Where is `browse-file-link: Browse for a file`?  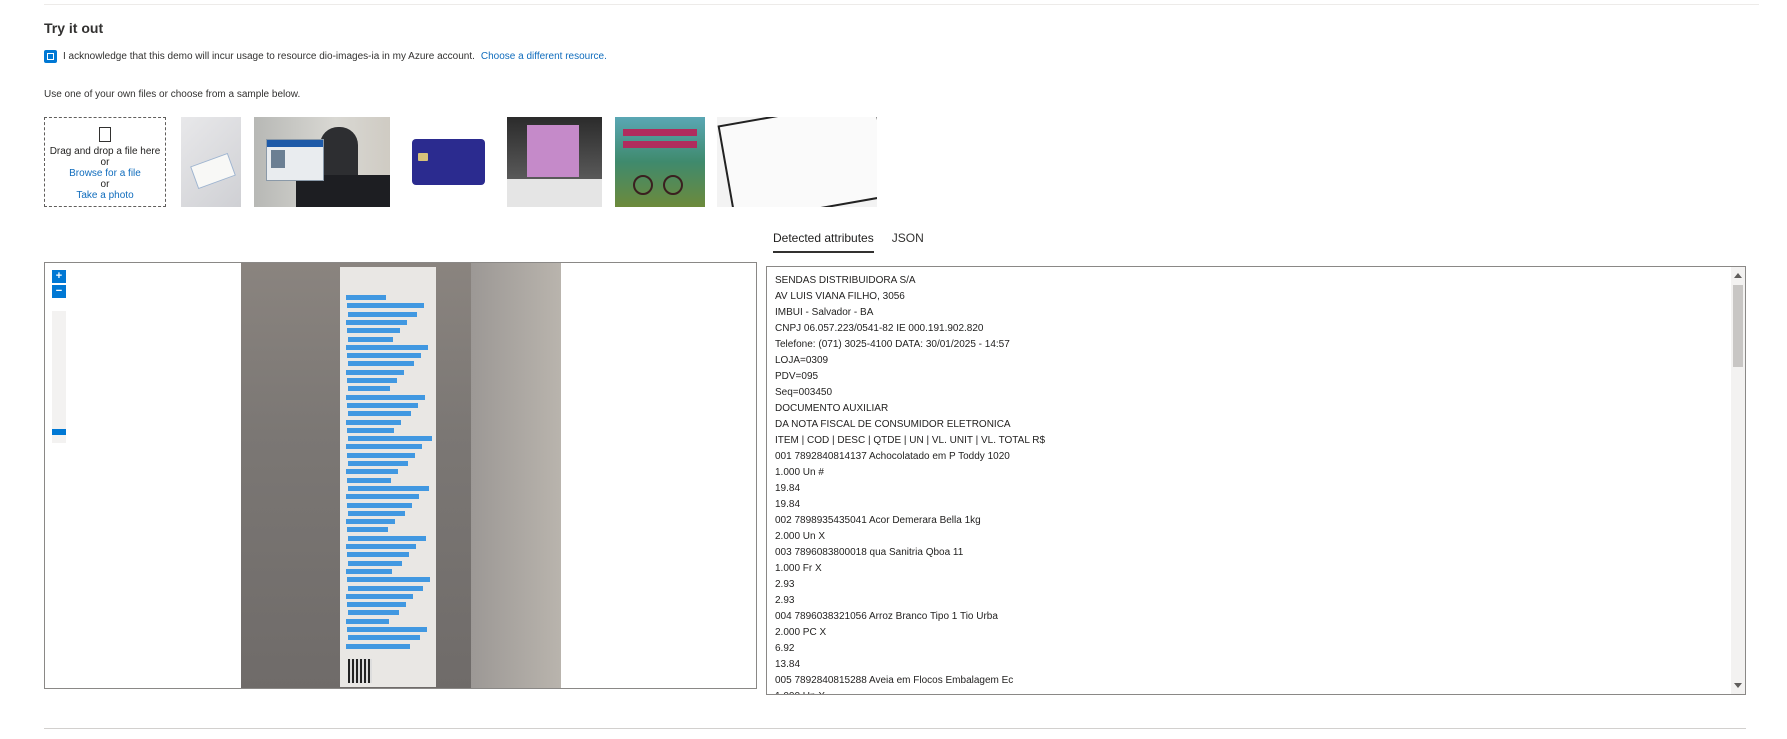 browse-file-link: Browse for a file is located at coordinates (105, 173).